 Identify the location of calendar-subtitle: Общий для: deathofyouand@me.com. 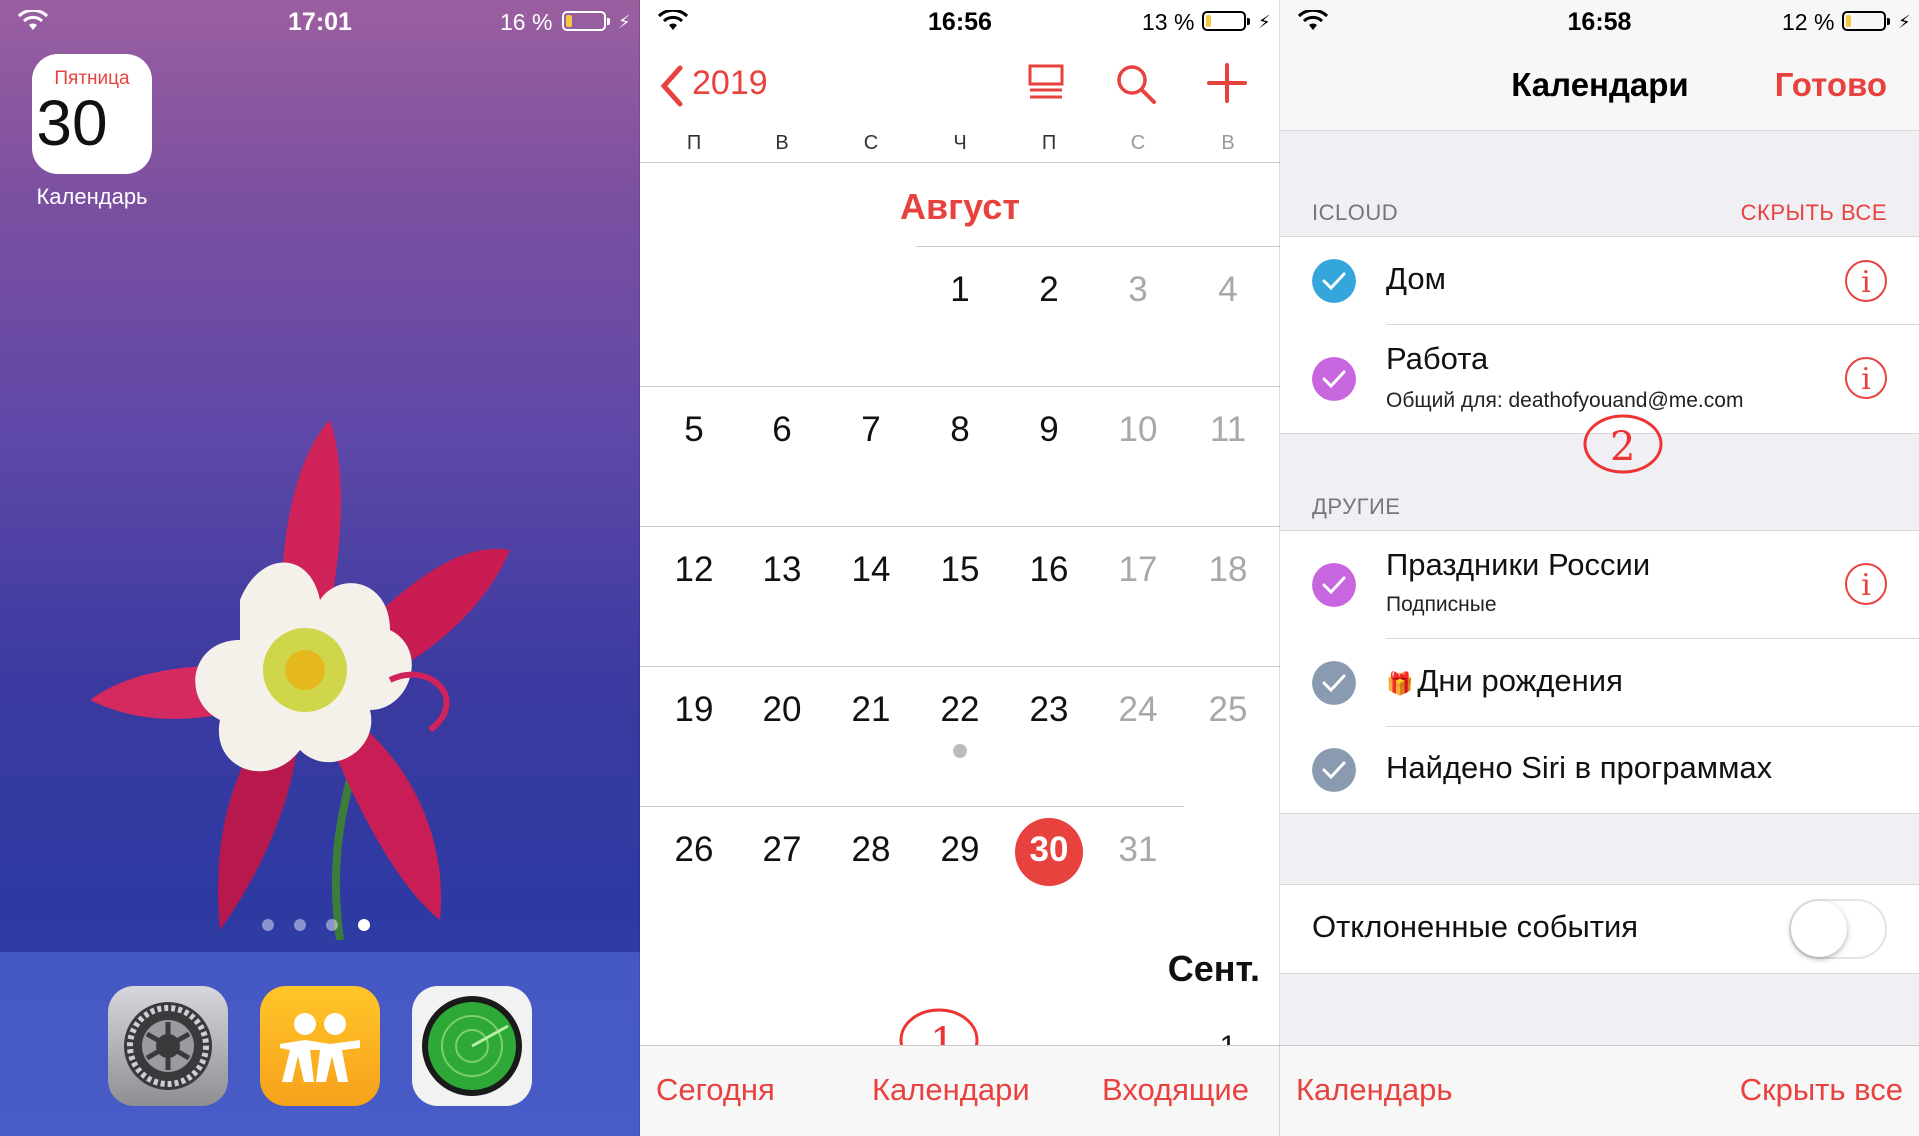
(1565, 400).